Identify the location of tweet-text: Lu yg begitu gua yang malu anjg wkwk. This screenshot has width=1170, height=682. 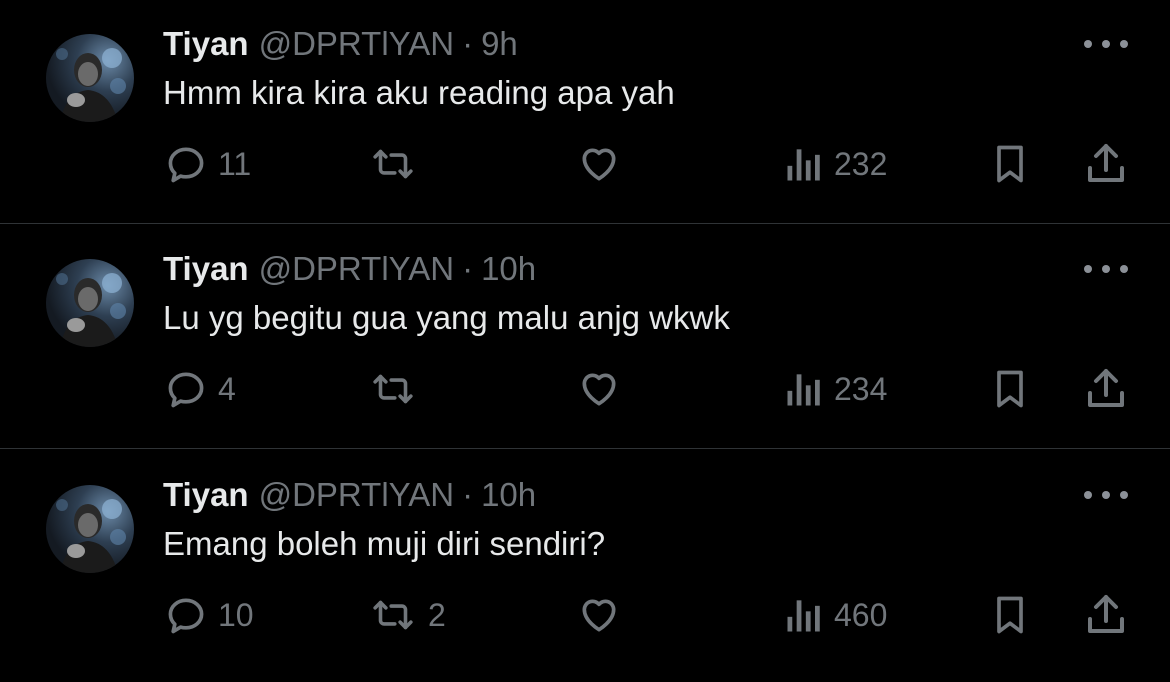
(446, 317).